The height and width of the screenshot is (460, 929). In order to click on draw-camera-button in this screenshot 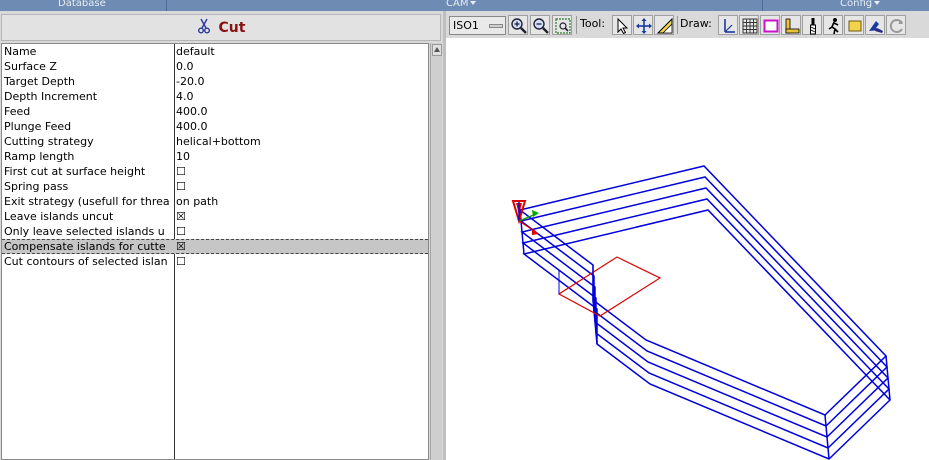, I will do `click(875, 25)`.